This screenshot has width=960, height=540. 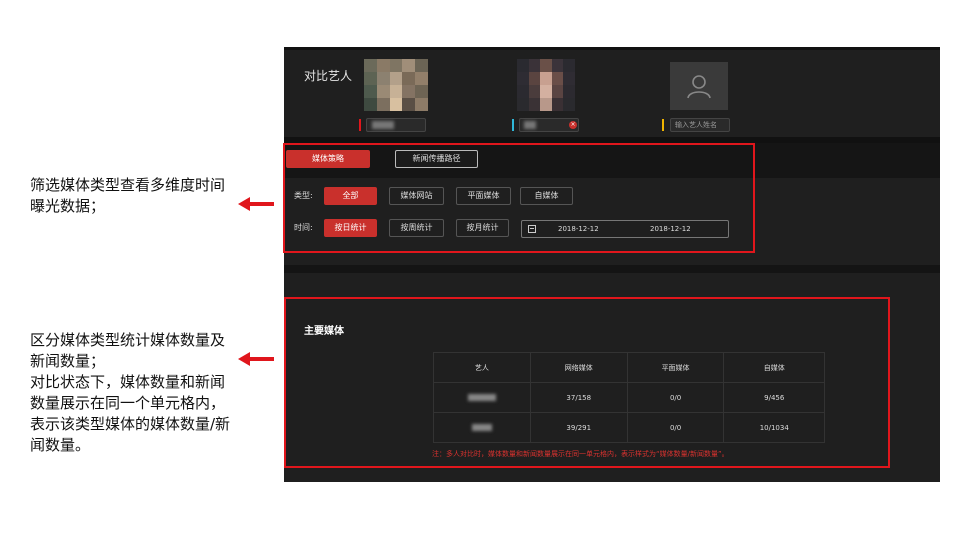 I want to click on filter-highlight-box, so click(x=519, y=198).